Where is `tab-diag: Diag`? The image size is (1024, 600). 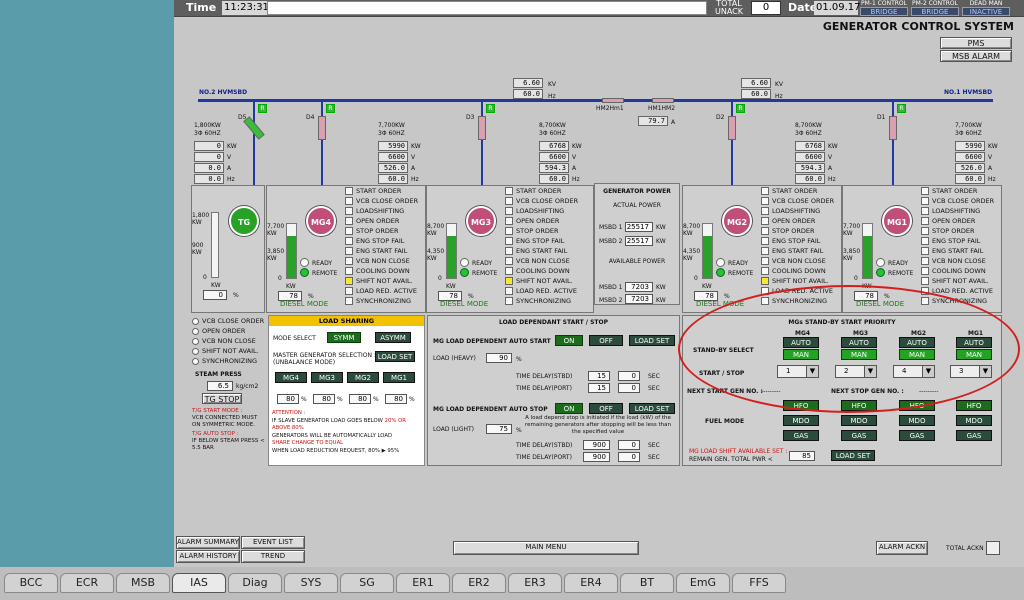 tab-diag: Diag is located at coordinates (255, 583).